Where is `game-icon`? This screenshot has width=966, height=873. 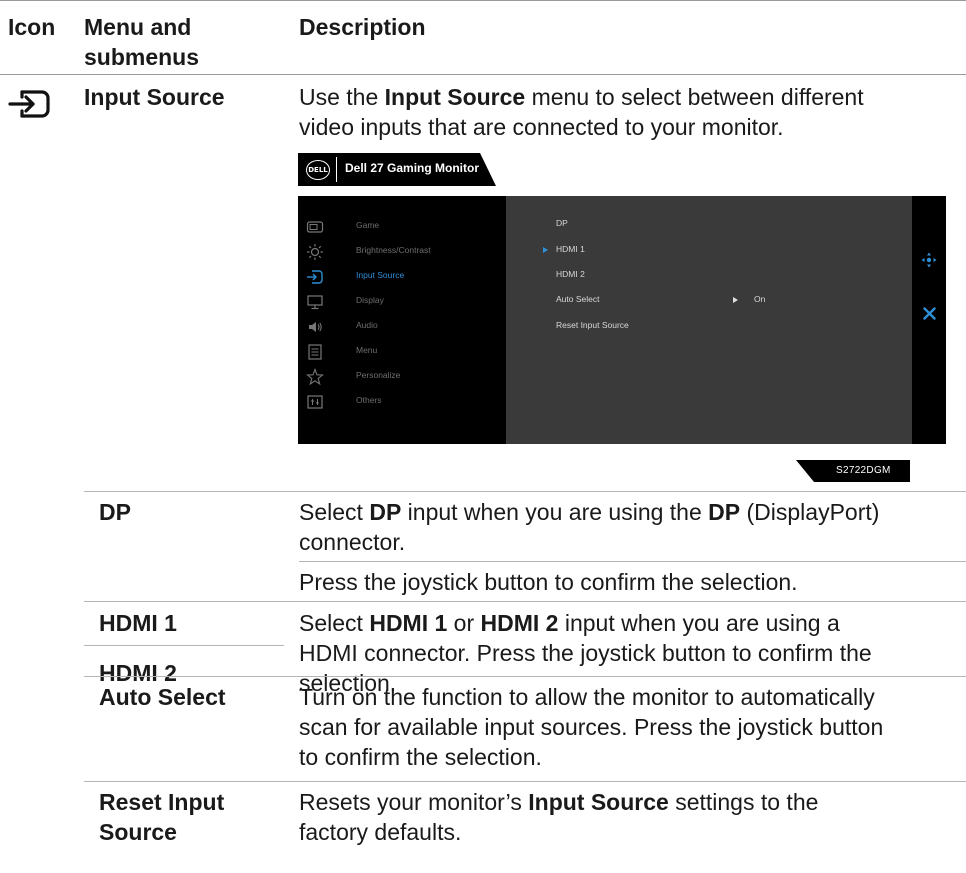
game-icon is located at coordinates (315, 227).